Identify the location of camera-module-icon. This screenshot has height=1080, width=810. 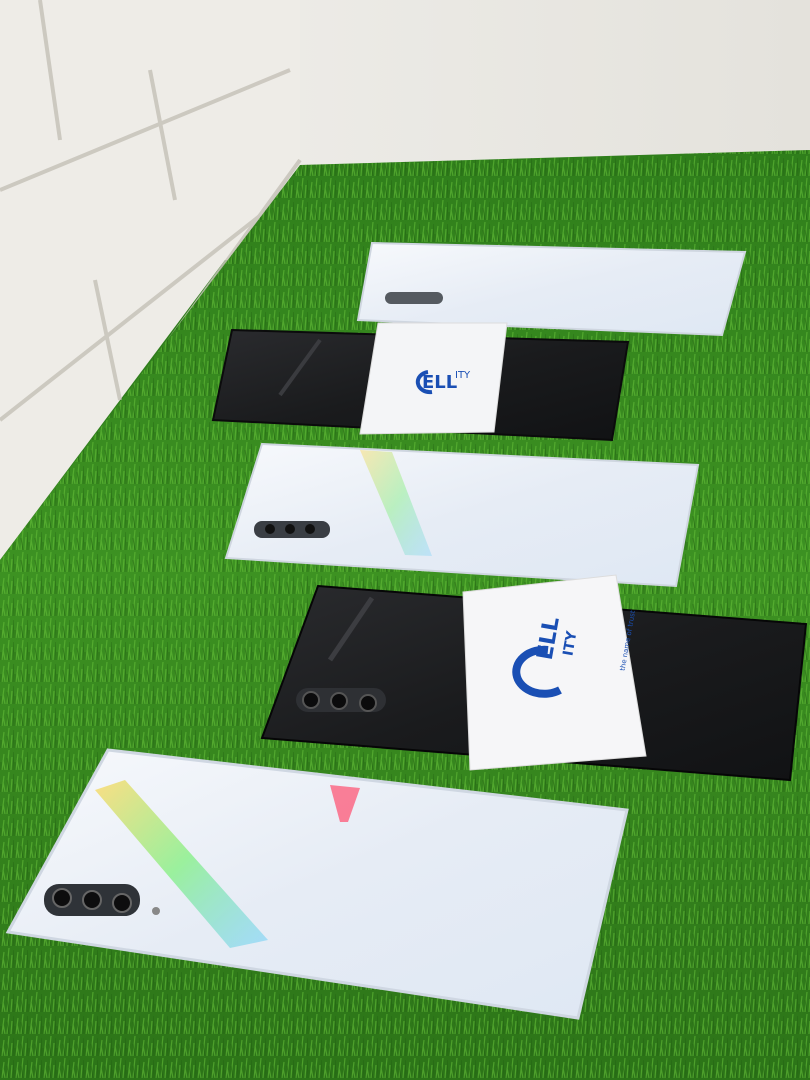
(414, 298).